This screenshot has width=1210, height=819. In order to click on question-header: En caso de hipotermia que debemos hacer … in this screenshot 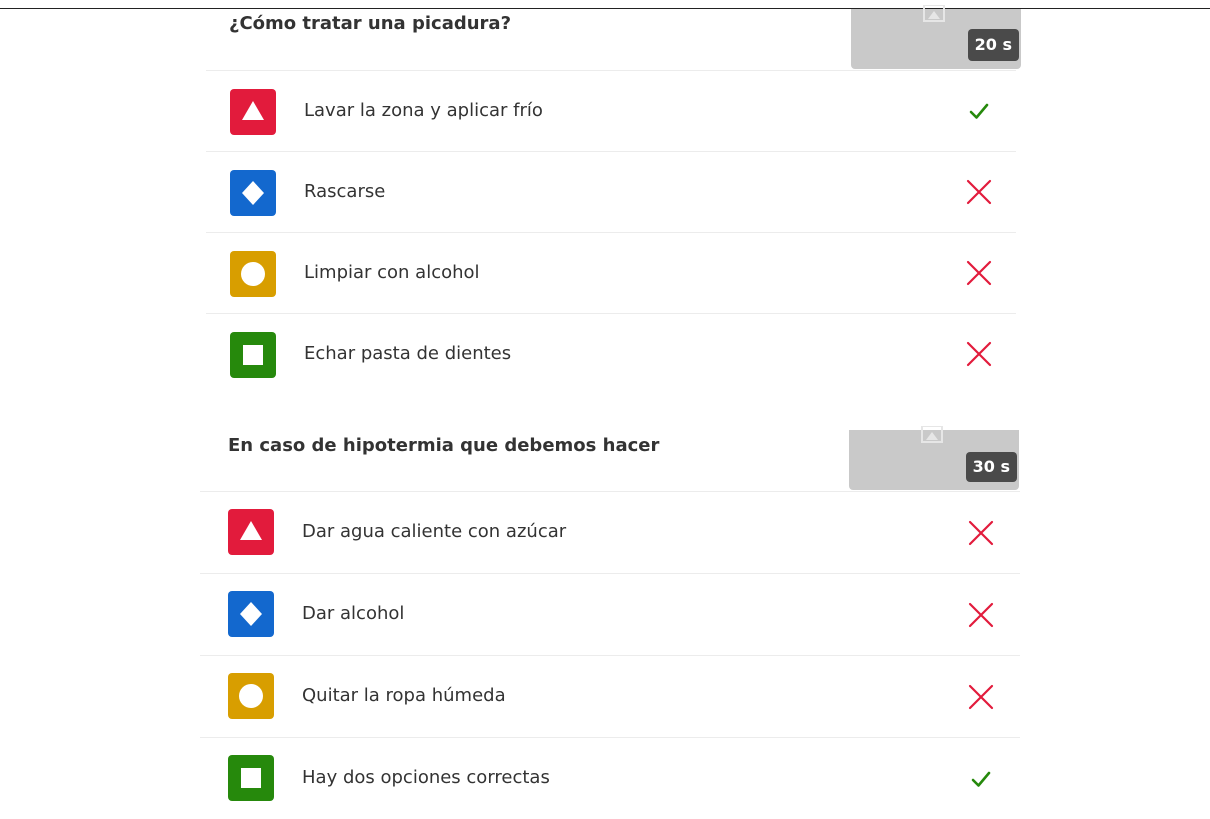, I will do `click(610, 459)`.